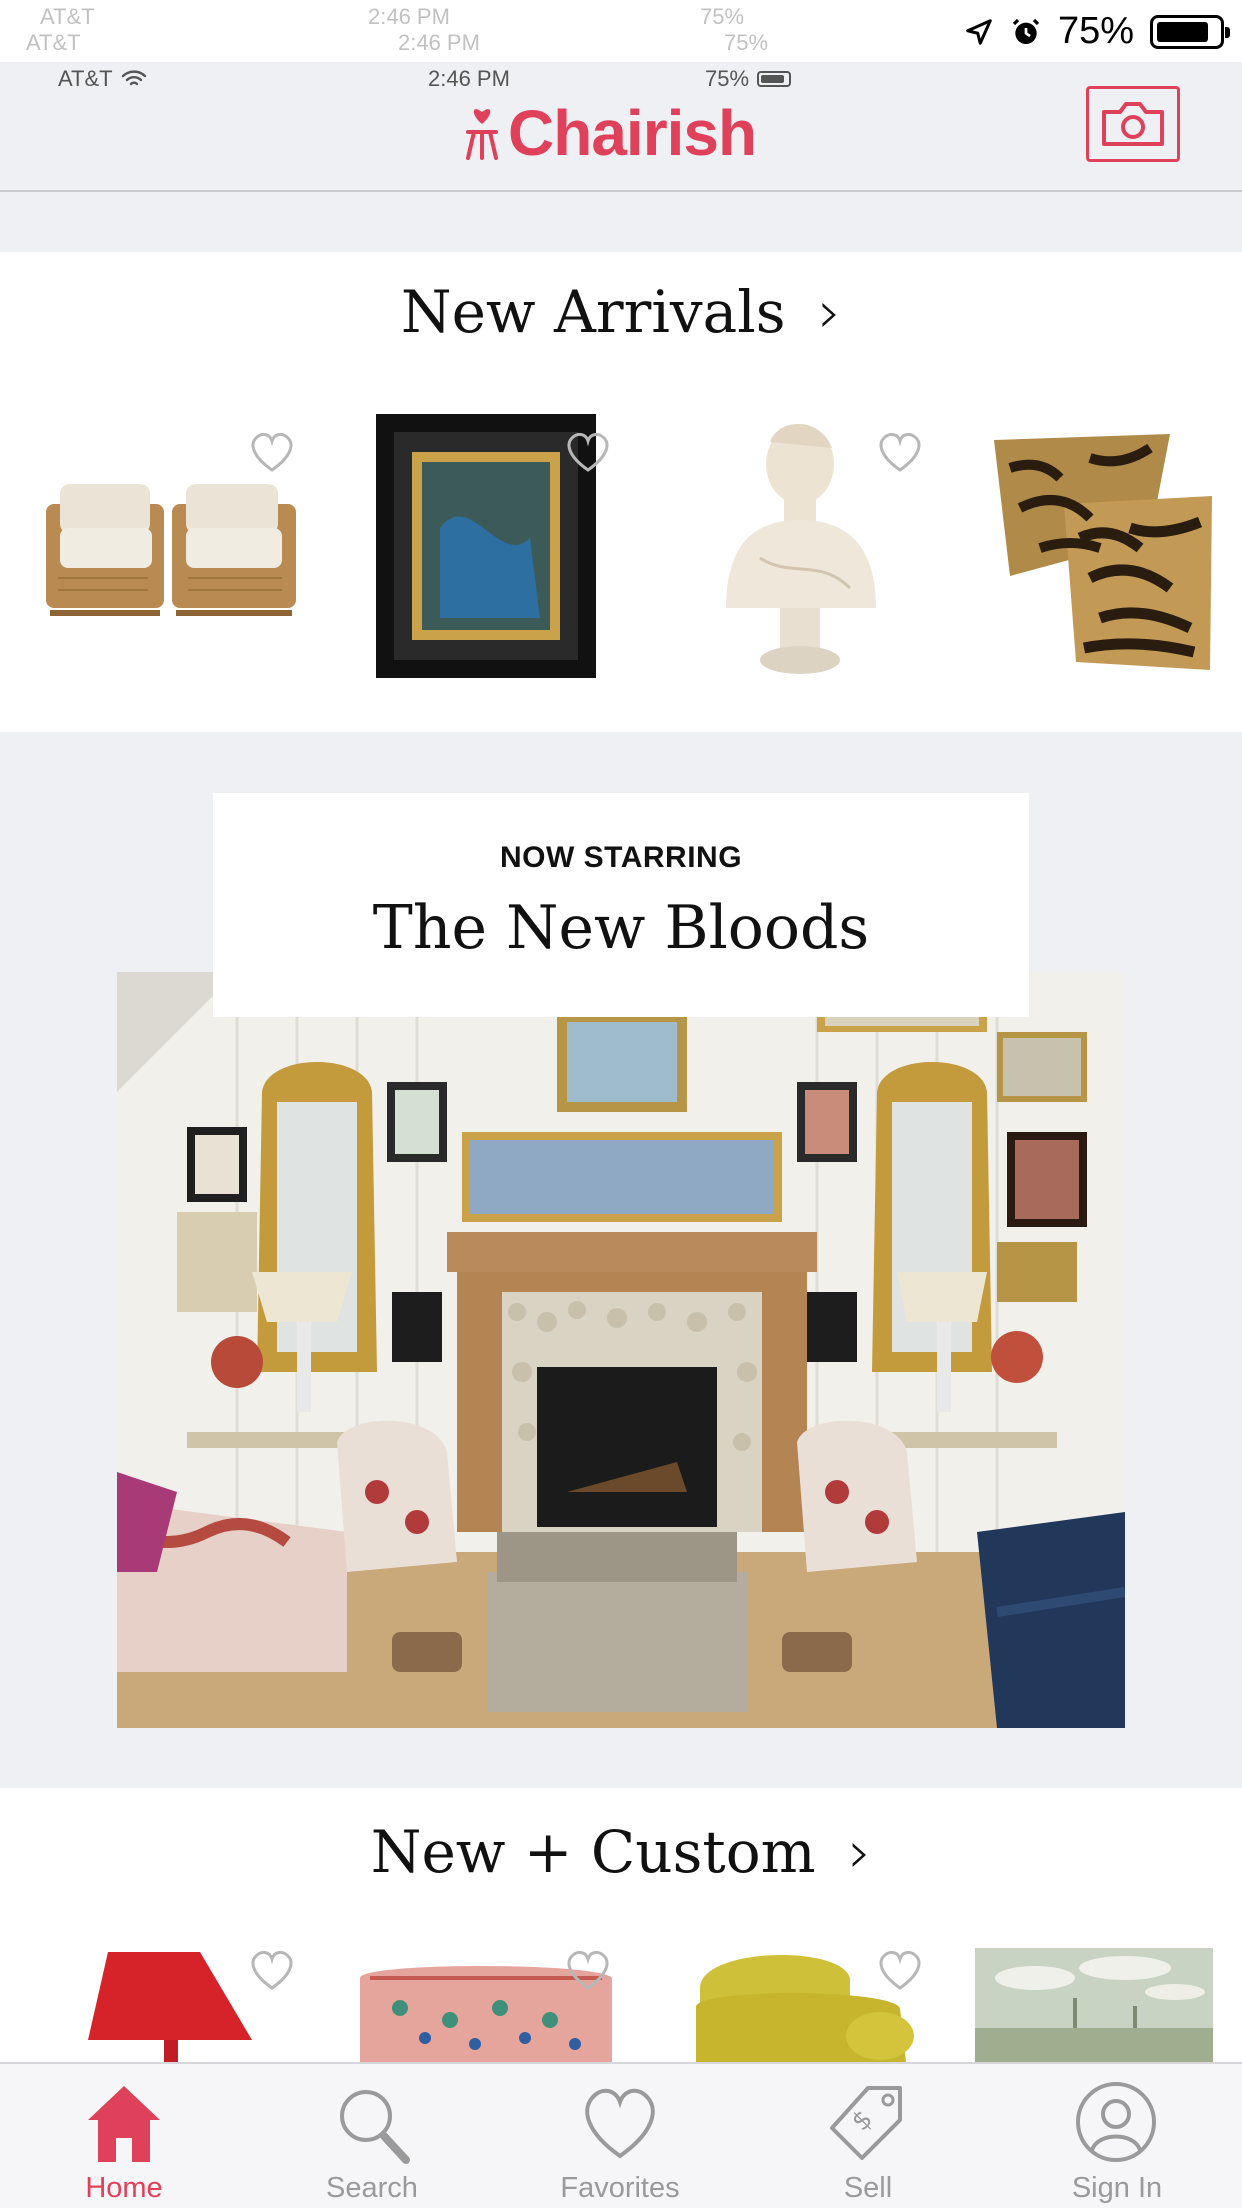 The image size is (1242, 2208). Describe the element at coordinates (593, 1852) in the screenshot. I see `new-custom-title-text: New + Custom` at that location.